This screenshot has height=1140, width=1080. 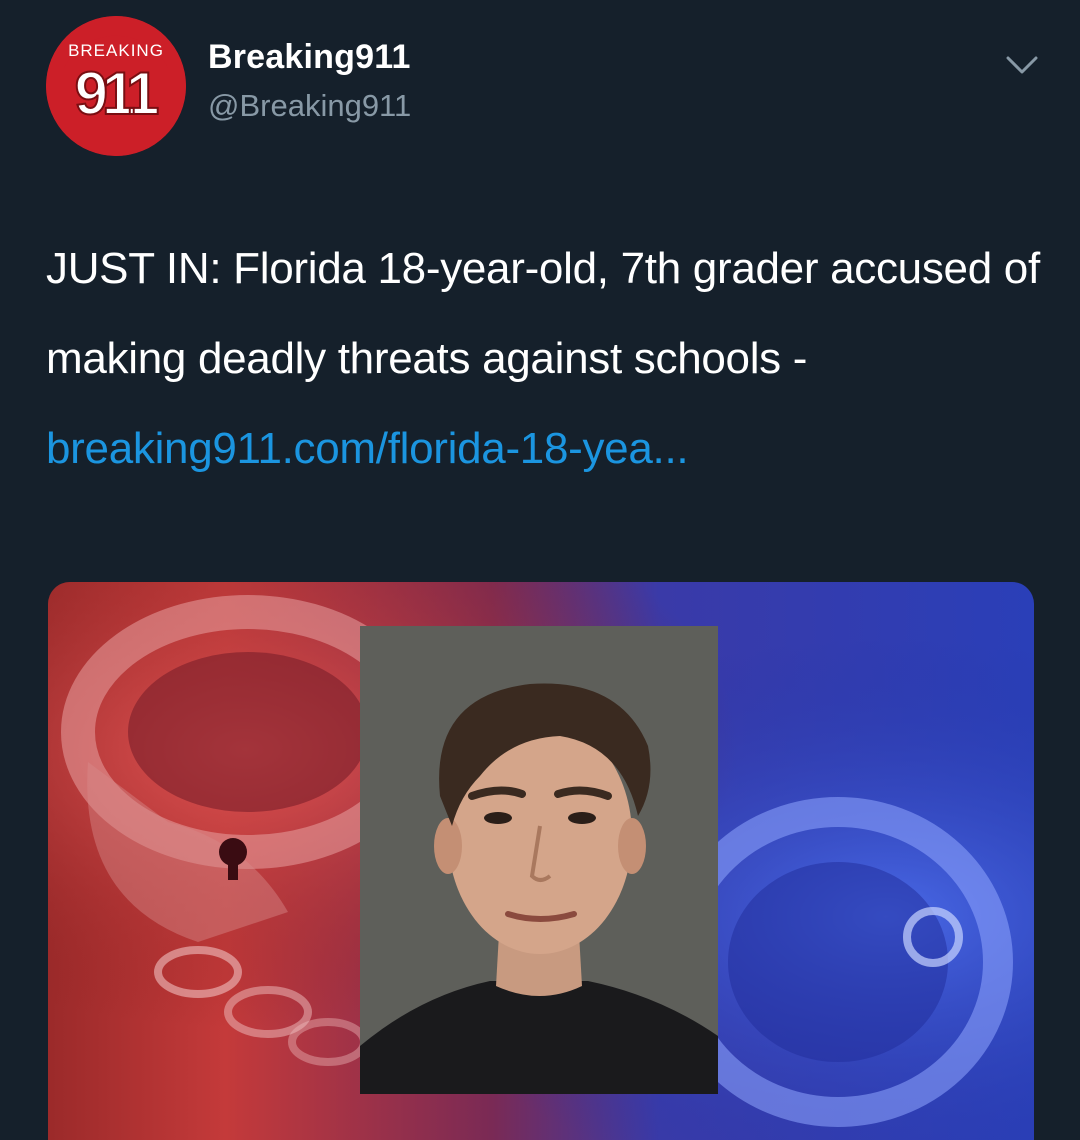 What do you see at coordinates (309, 57) in the screenshot?
I see `display-name: Breaking911` at bounding box center [309, 57].